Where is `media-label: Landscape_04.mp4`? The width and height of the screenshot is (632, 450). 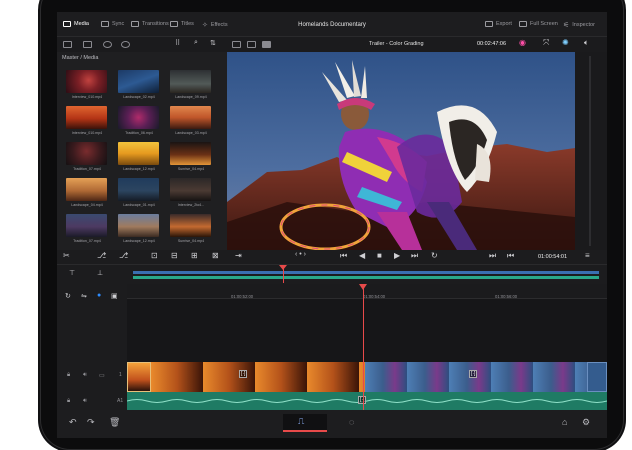 media-label: Landscape_04.mp4 is located at coordinates (87, 205).